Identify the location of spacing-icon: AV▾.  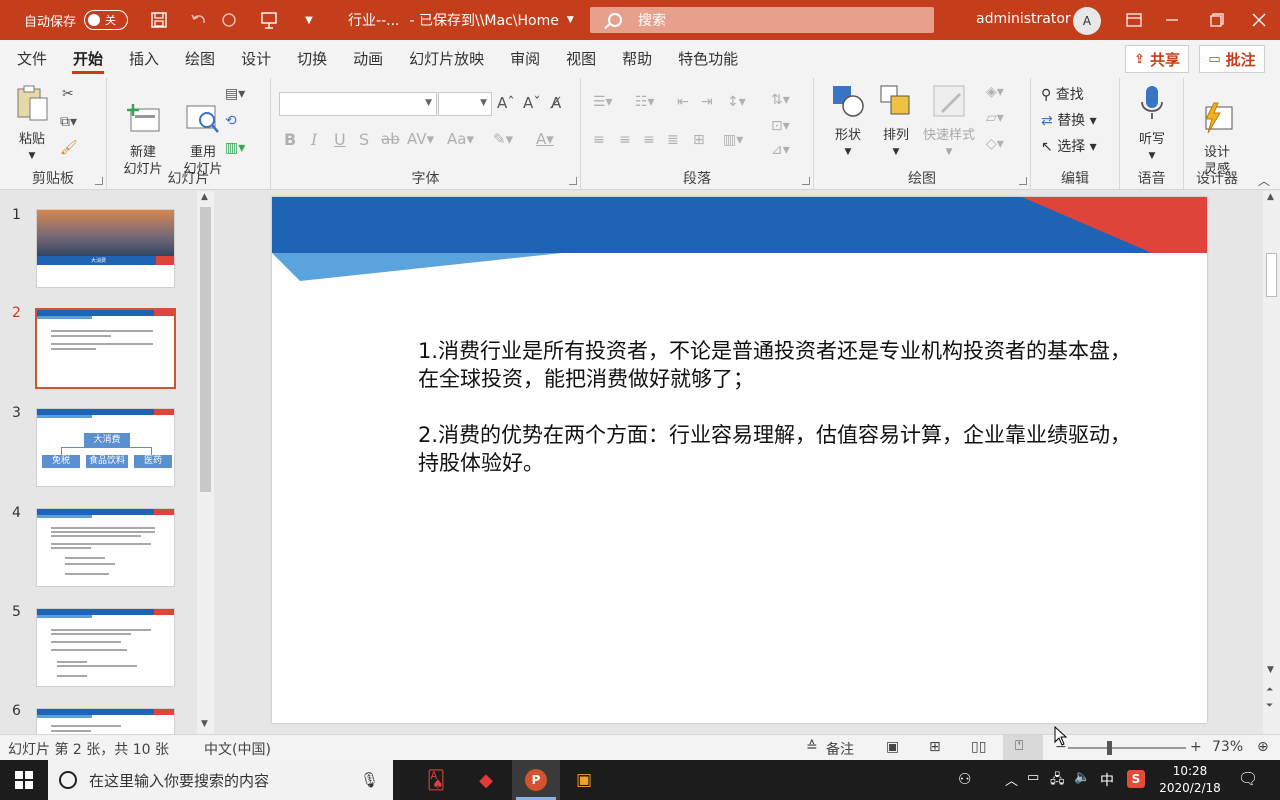
(420, 139).